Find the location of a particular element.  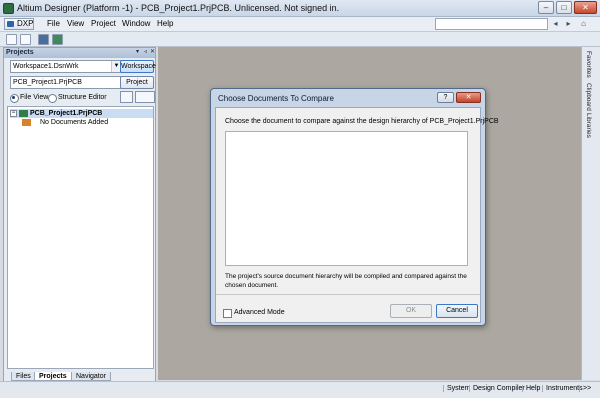

advanced-mode-checkbox: Advanced Mode is located at coordinates (254, 313).